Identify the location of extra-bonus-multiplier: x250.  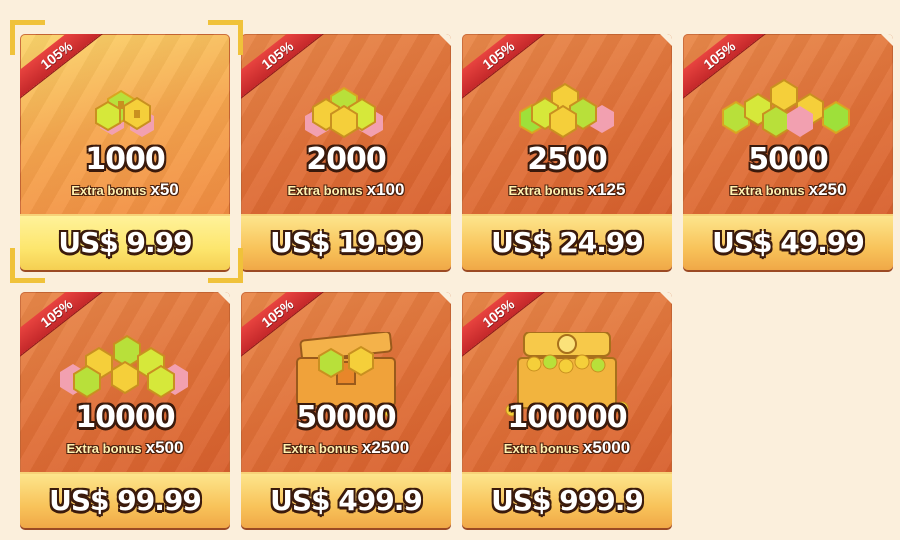
(827, 189).